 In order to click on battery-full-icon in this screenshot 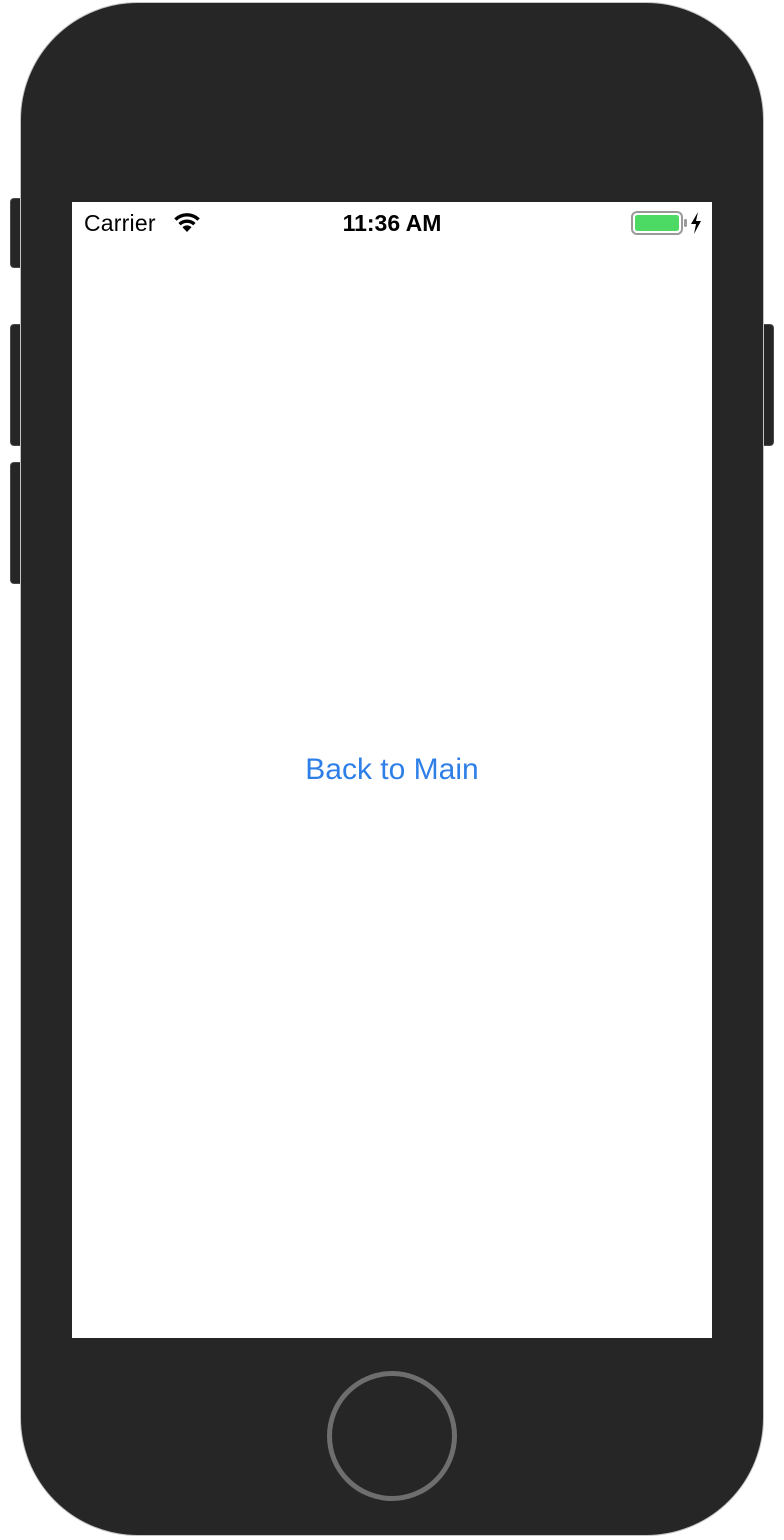, I will do `click(659, 223)`.